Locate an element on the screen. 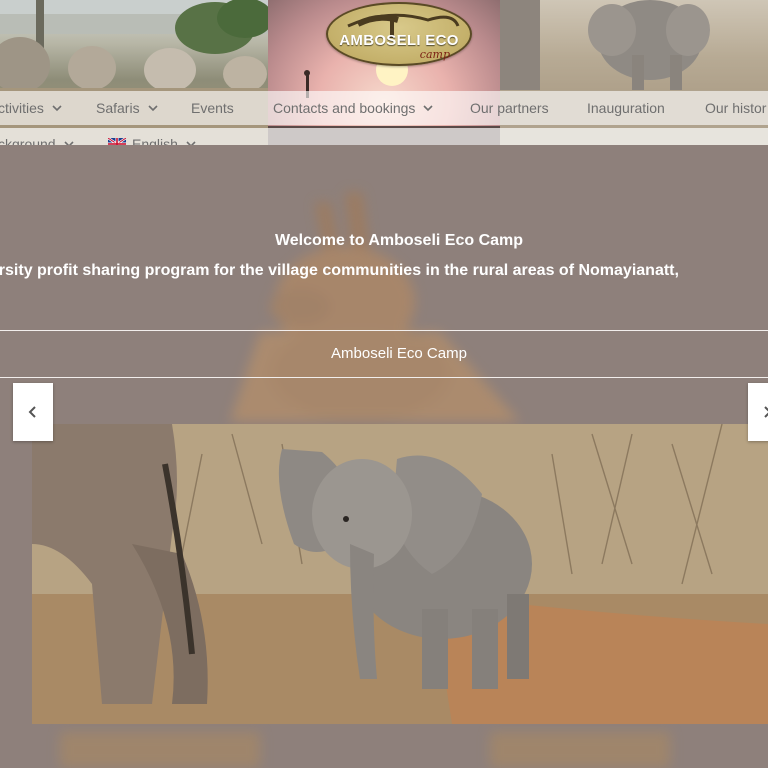  slider-prev-button is located at coordinates (33, 412).